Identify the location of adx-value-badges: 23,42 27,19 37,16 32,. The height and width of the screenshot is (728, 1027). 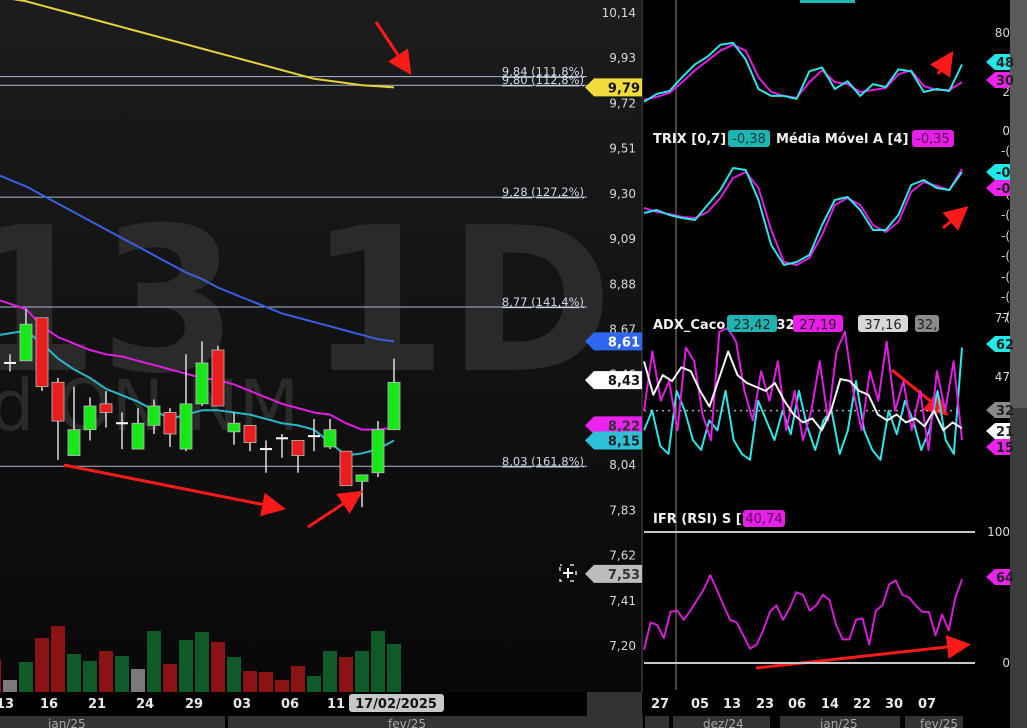
(833, 324).